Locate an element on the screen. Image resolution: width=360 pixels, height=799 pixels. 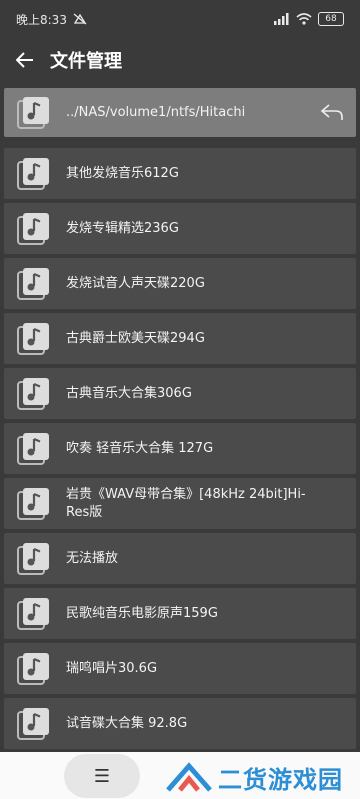
battery-icon: 68 is located at coordinates (331, 19).